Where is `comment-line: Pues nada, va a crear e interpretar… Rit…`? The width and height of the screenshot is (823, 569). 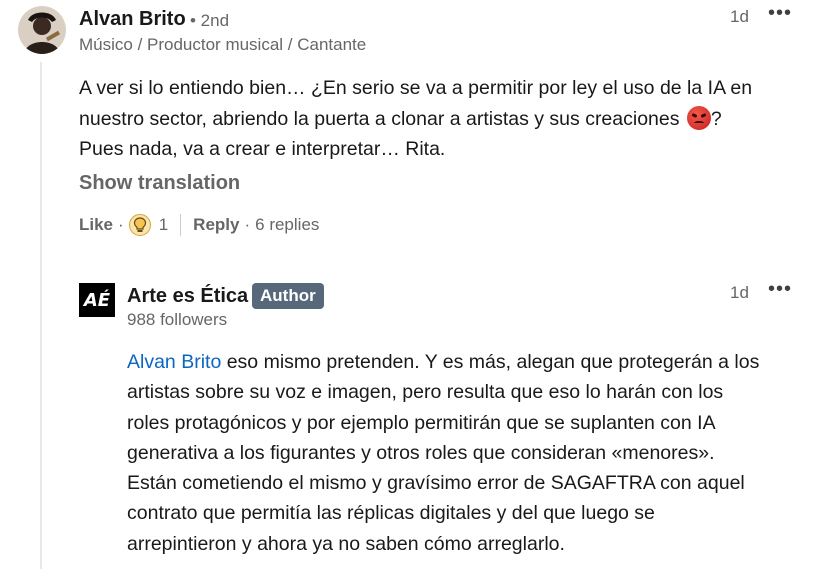
comment-line: Pues nada, va a crear e interpretar… Rit… is located at coordinates (262, 149).